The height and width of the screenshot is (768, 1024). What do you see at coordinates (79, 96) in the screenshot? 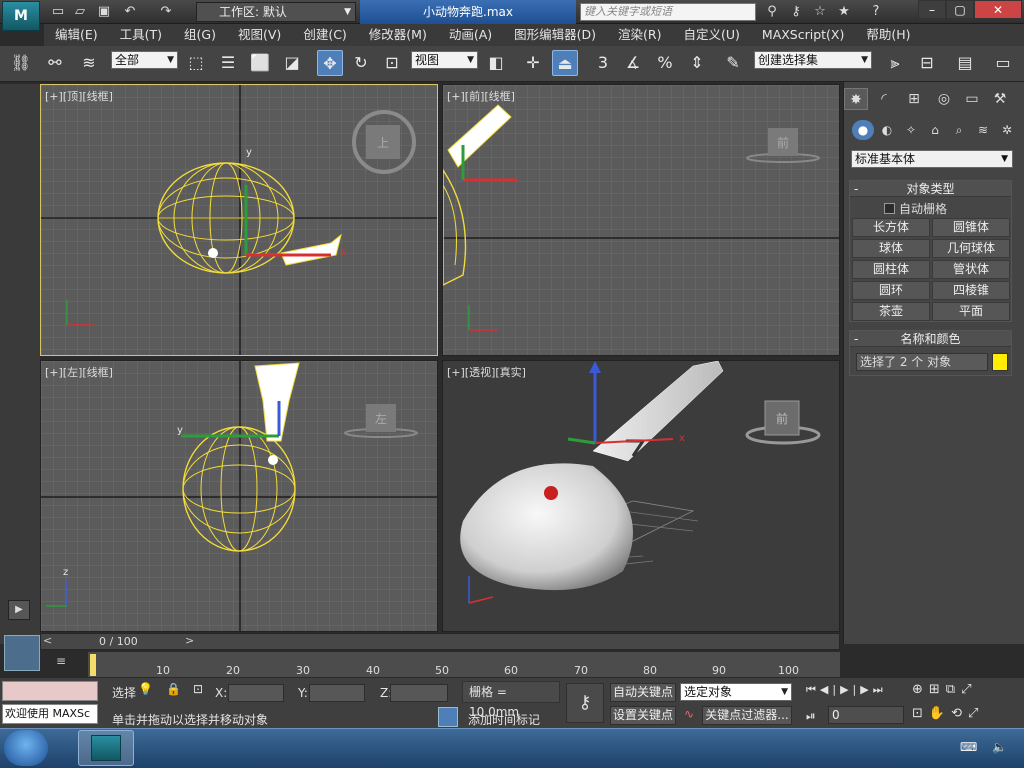
I see `viewport-top-label: [+][顶][线框]` at bounding box center [79, 96].